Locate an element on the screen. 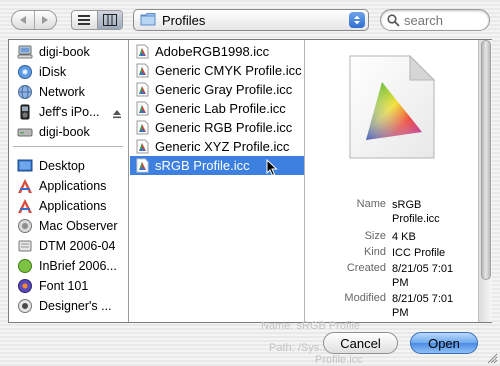 The height and width of the screenshot is (366, 500). resize-grip-icon is located at coordinates (492, 359).